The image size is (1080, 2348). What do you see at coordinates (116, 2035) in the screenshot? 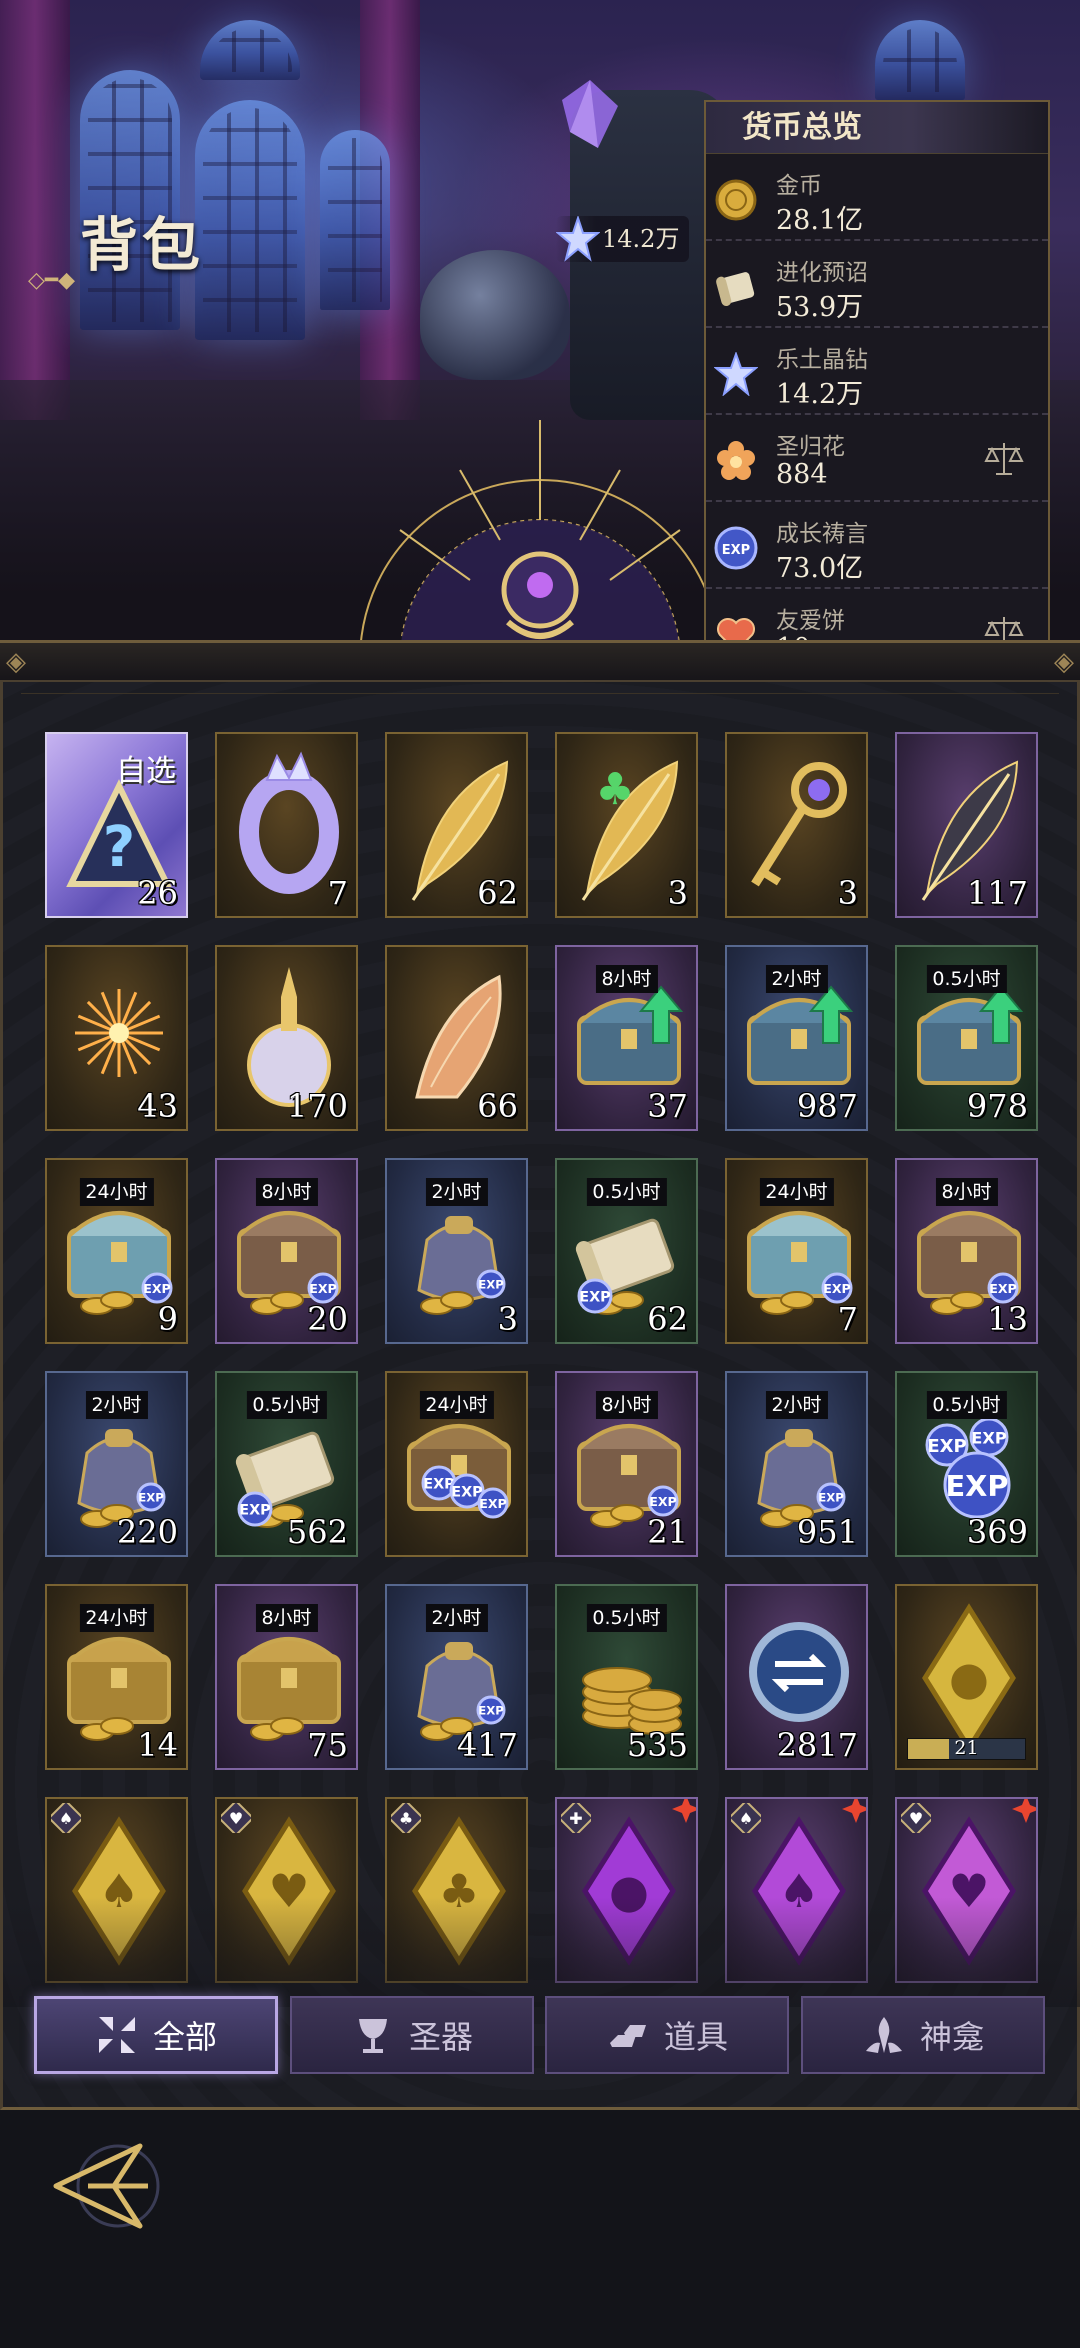
I see `all-grid-icon` at bounding box center [116, 2035].